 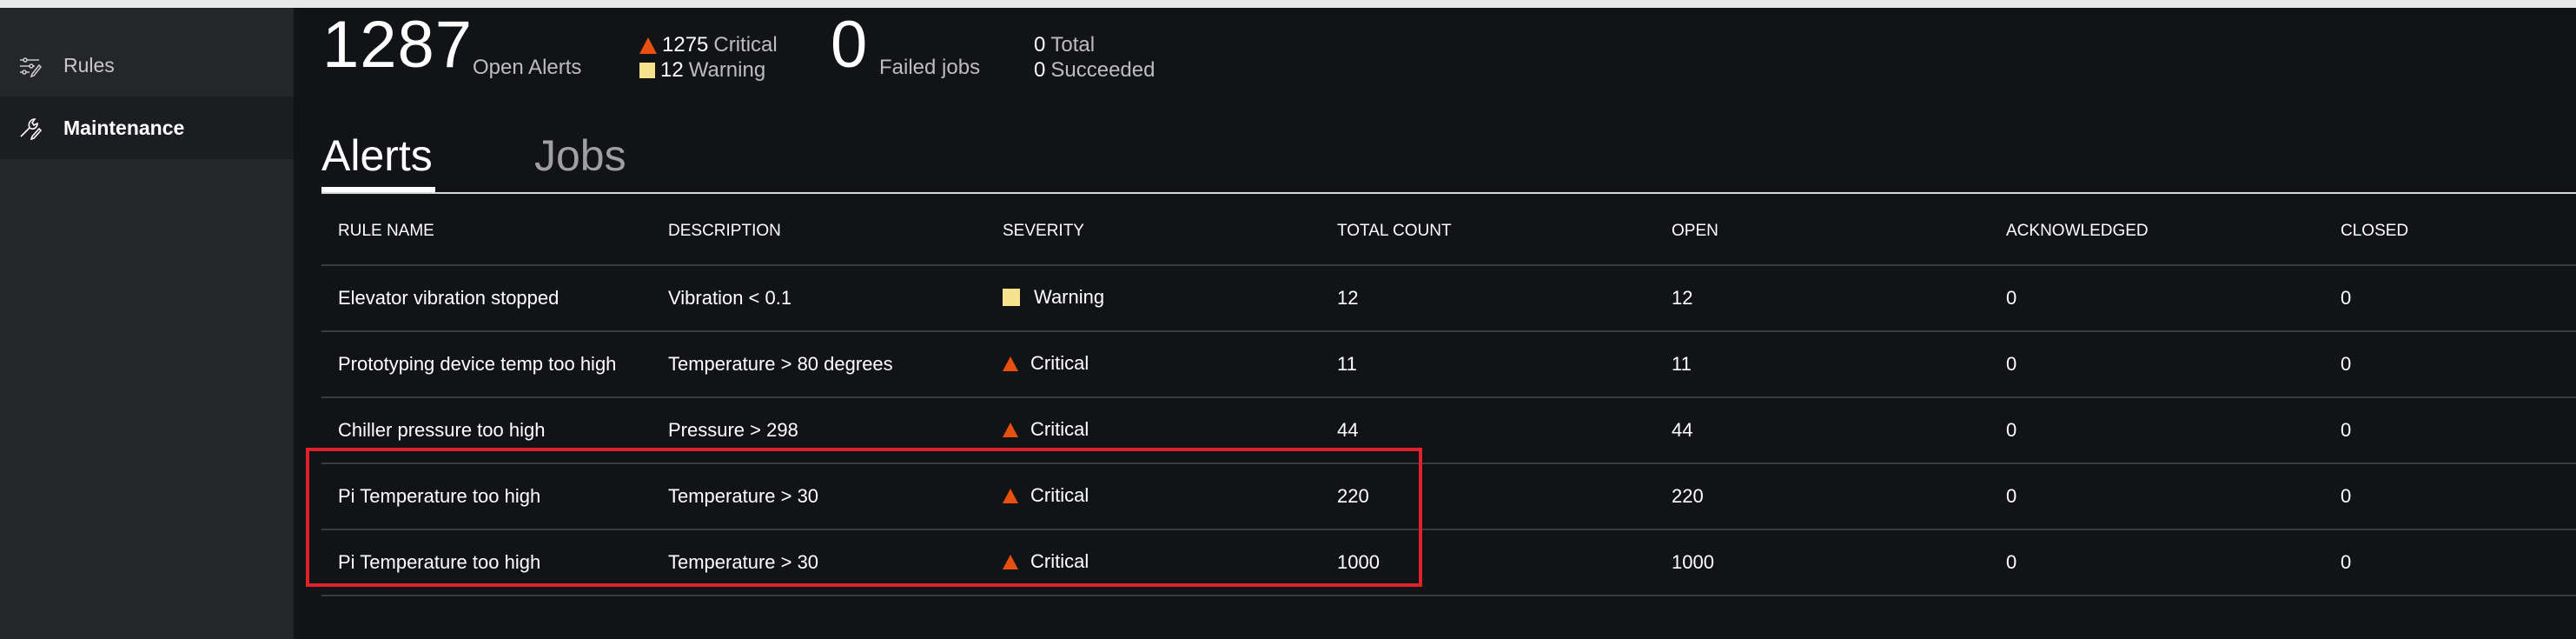 I want to click on sidebar: Rules Maintenance, so click(x=147, y=323).